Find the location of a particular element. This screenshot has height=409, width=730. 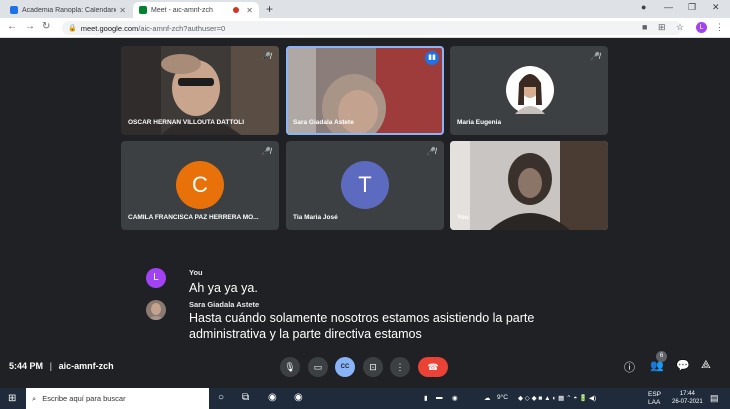

forward-icon: → is located at coordinates (30, 26).